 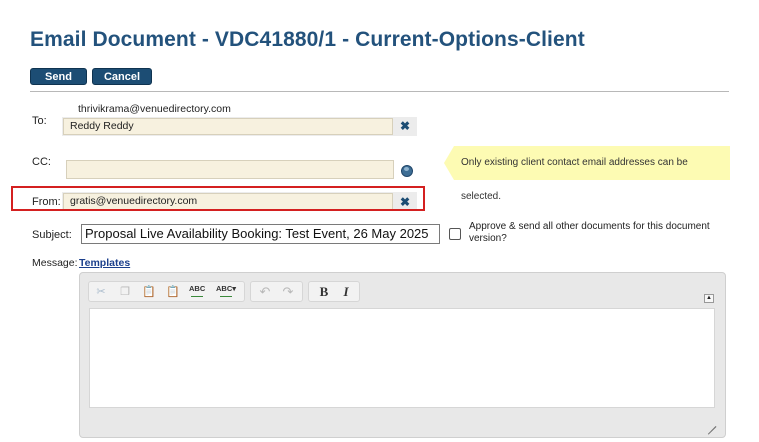 What do you see at coordinates (218, 198) in the screenshot?
I see `from-highlight-box` at bounding box center [218, 198].